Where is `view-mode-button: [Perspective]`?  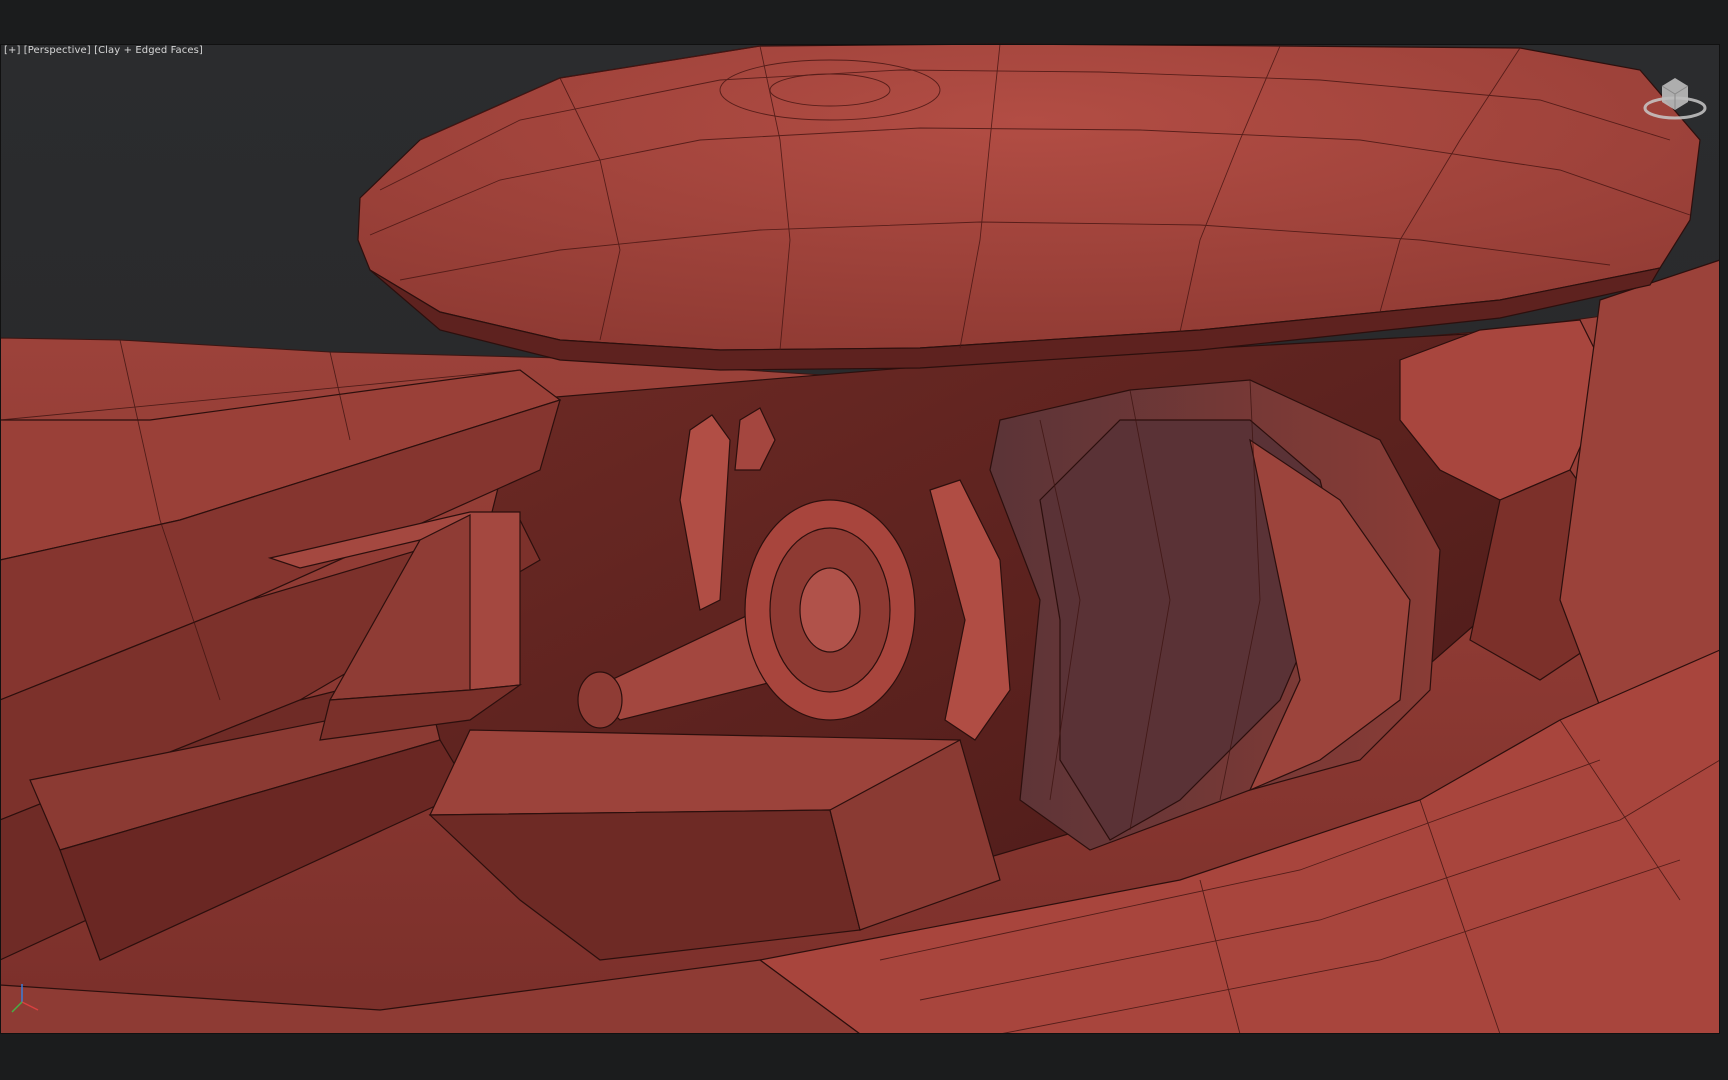 view-mode-button: [Perspective] is located at coordinates (57, 50).